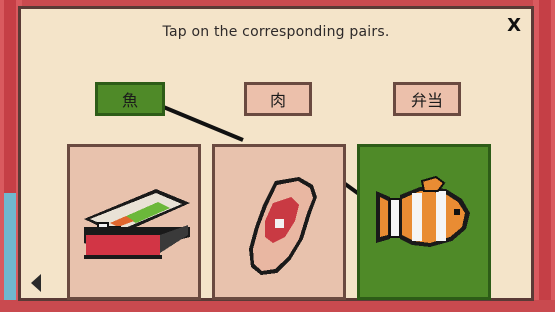  I want to click on word-label: 弁当, so click(426, 100).